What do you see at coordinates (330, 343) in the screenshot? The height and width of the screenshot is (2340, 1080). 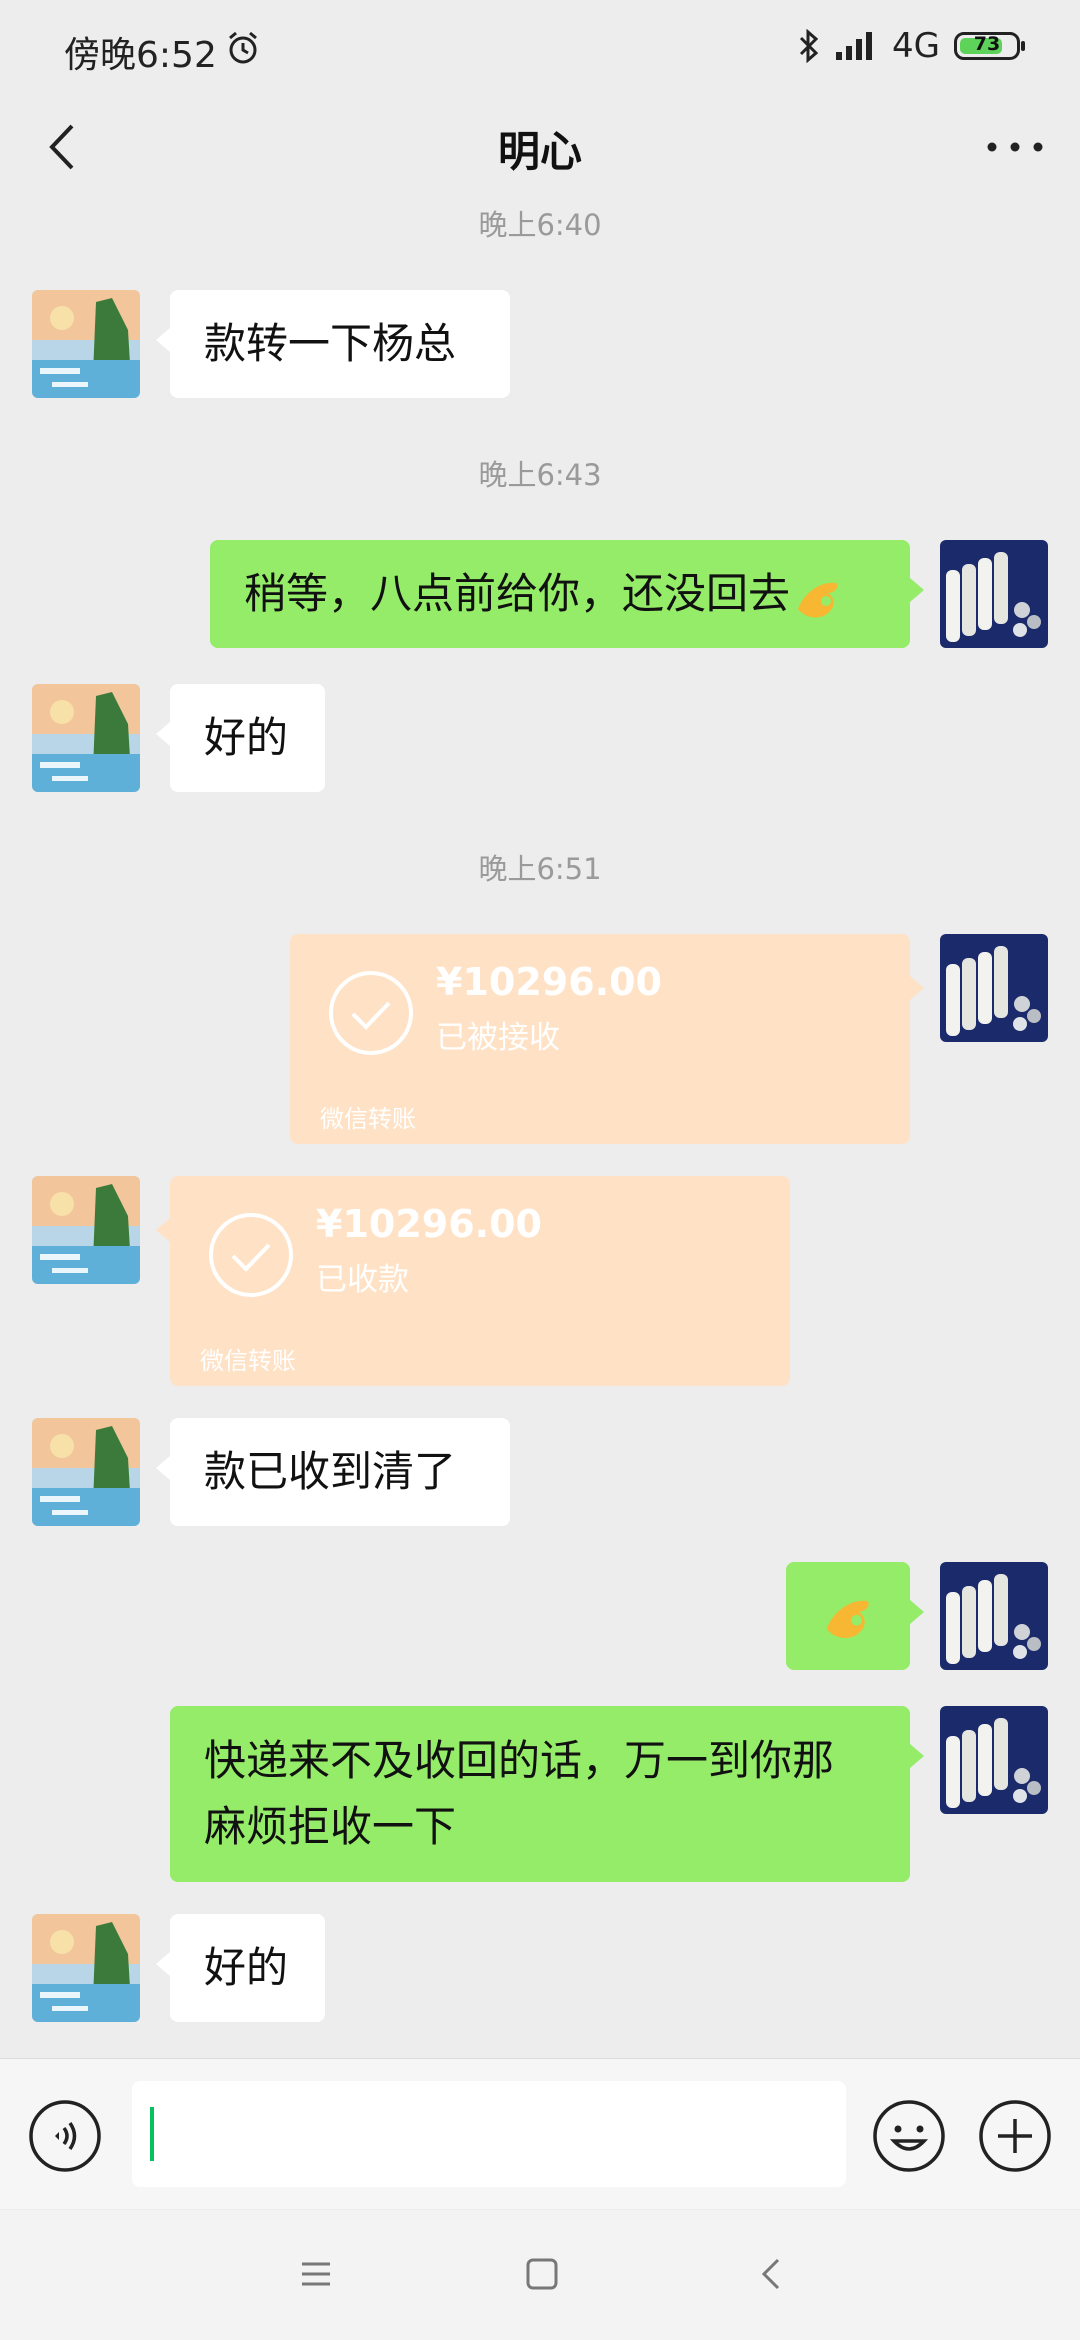 I see `message-text: 款转一下杨总` at bounding box center [330, 343].